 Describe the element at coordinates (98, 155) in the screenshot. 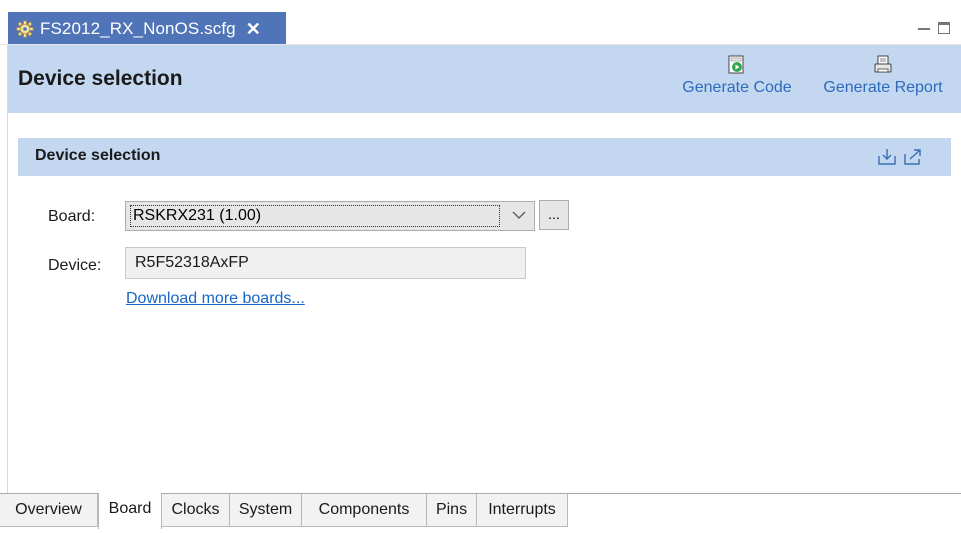

I see `section-title: Device selection` at that location.